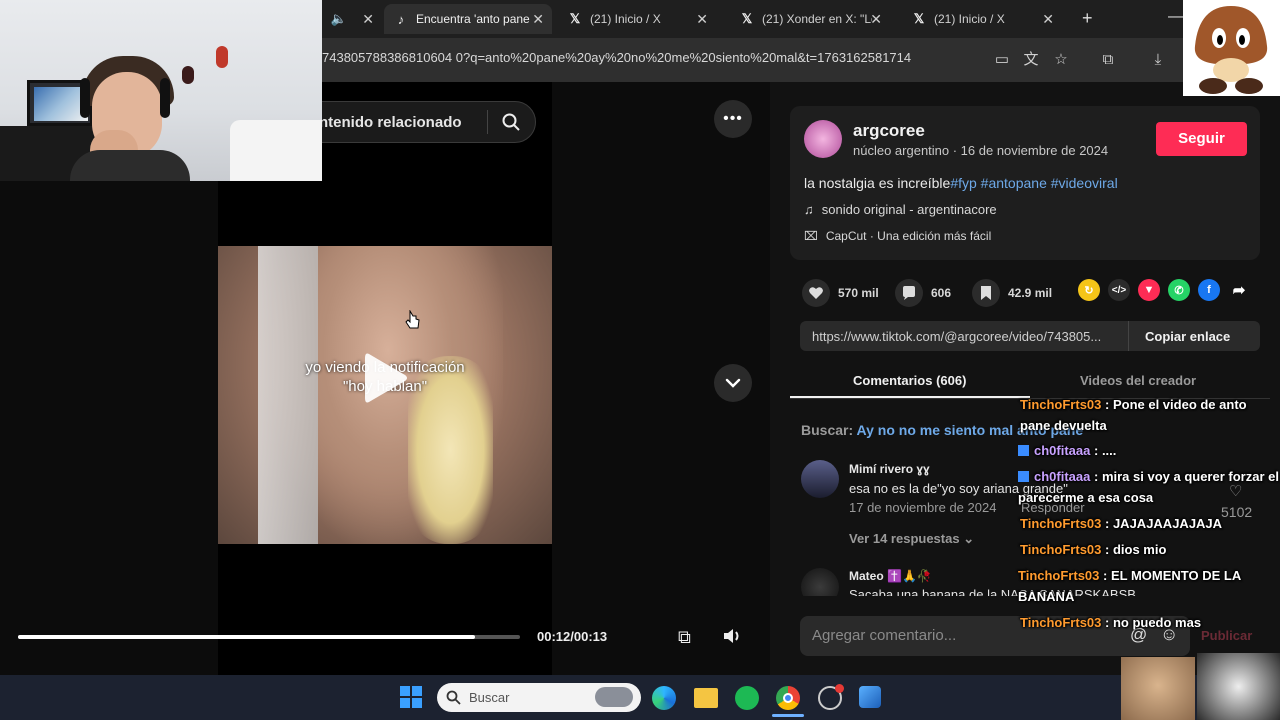  What do you see at coordinates (1201, 139) in the screenshot?
I see `follow-button: Seguir` at bounding box center [1201, 139].